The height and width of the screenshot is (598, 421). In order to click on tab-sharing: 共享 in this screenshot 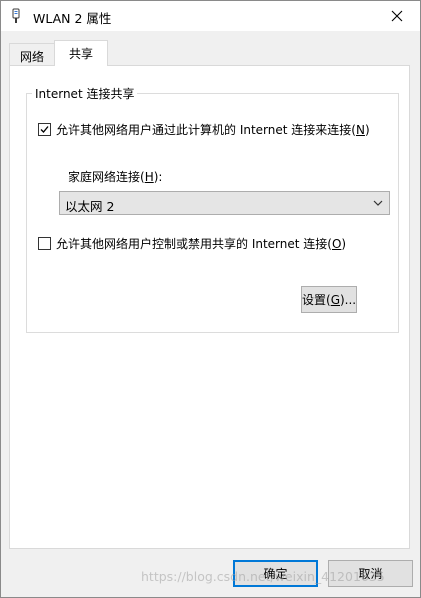, I will do `click(81, 53)`.